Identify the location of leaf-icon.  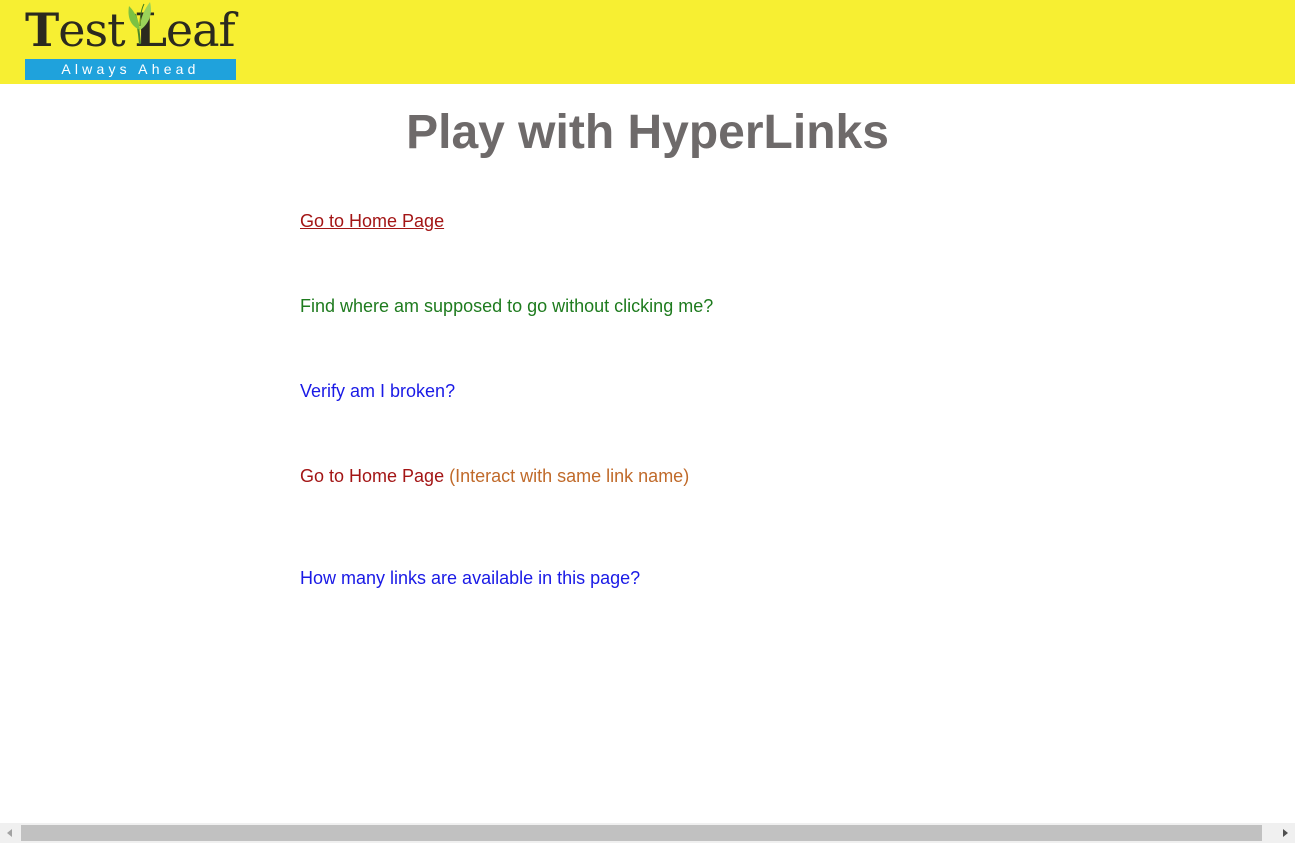
(139, 23).